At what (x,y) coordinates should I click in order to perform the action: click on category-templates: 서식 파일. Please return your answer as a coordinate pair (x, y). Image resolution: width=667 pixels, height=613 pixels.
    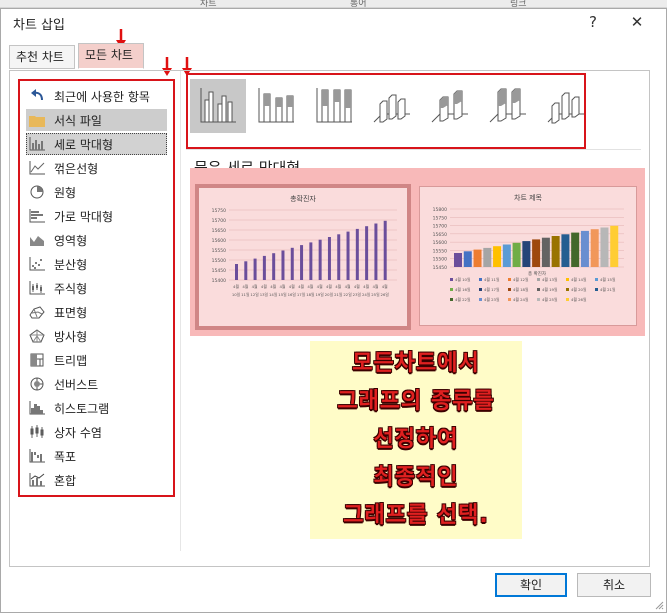
    Looking at the image, I should click on (96, 120).